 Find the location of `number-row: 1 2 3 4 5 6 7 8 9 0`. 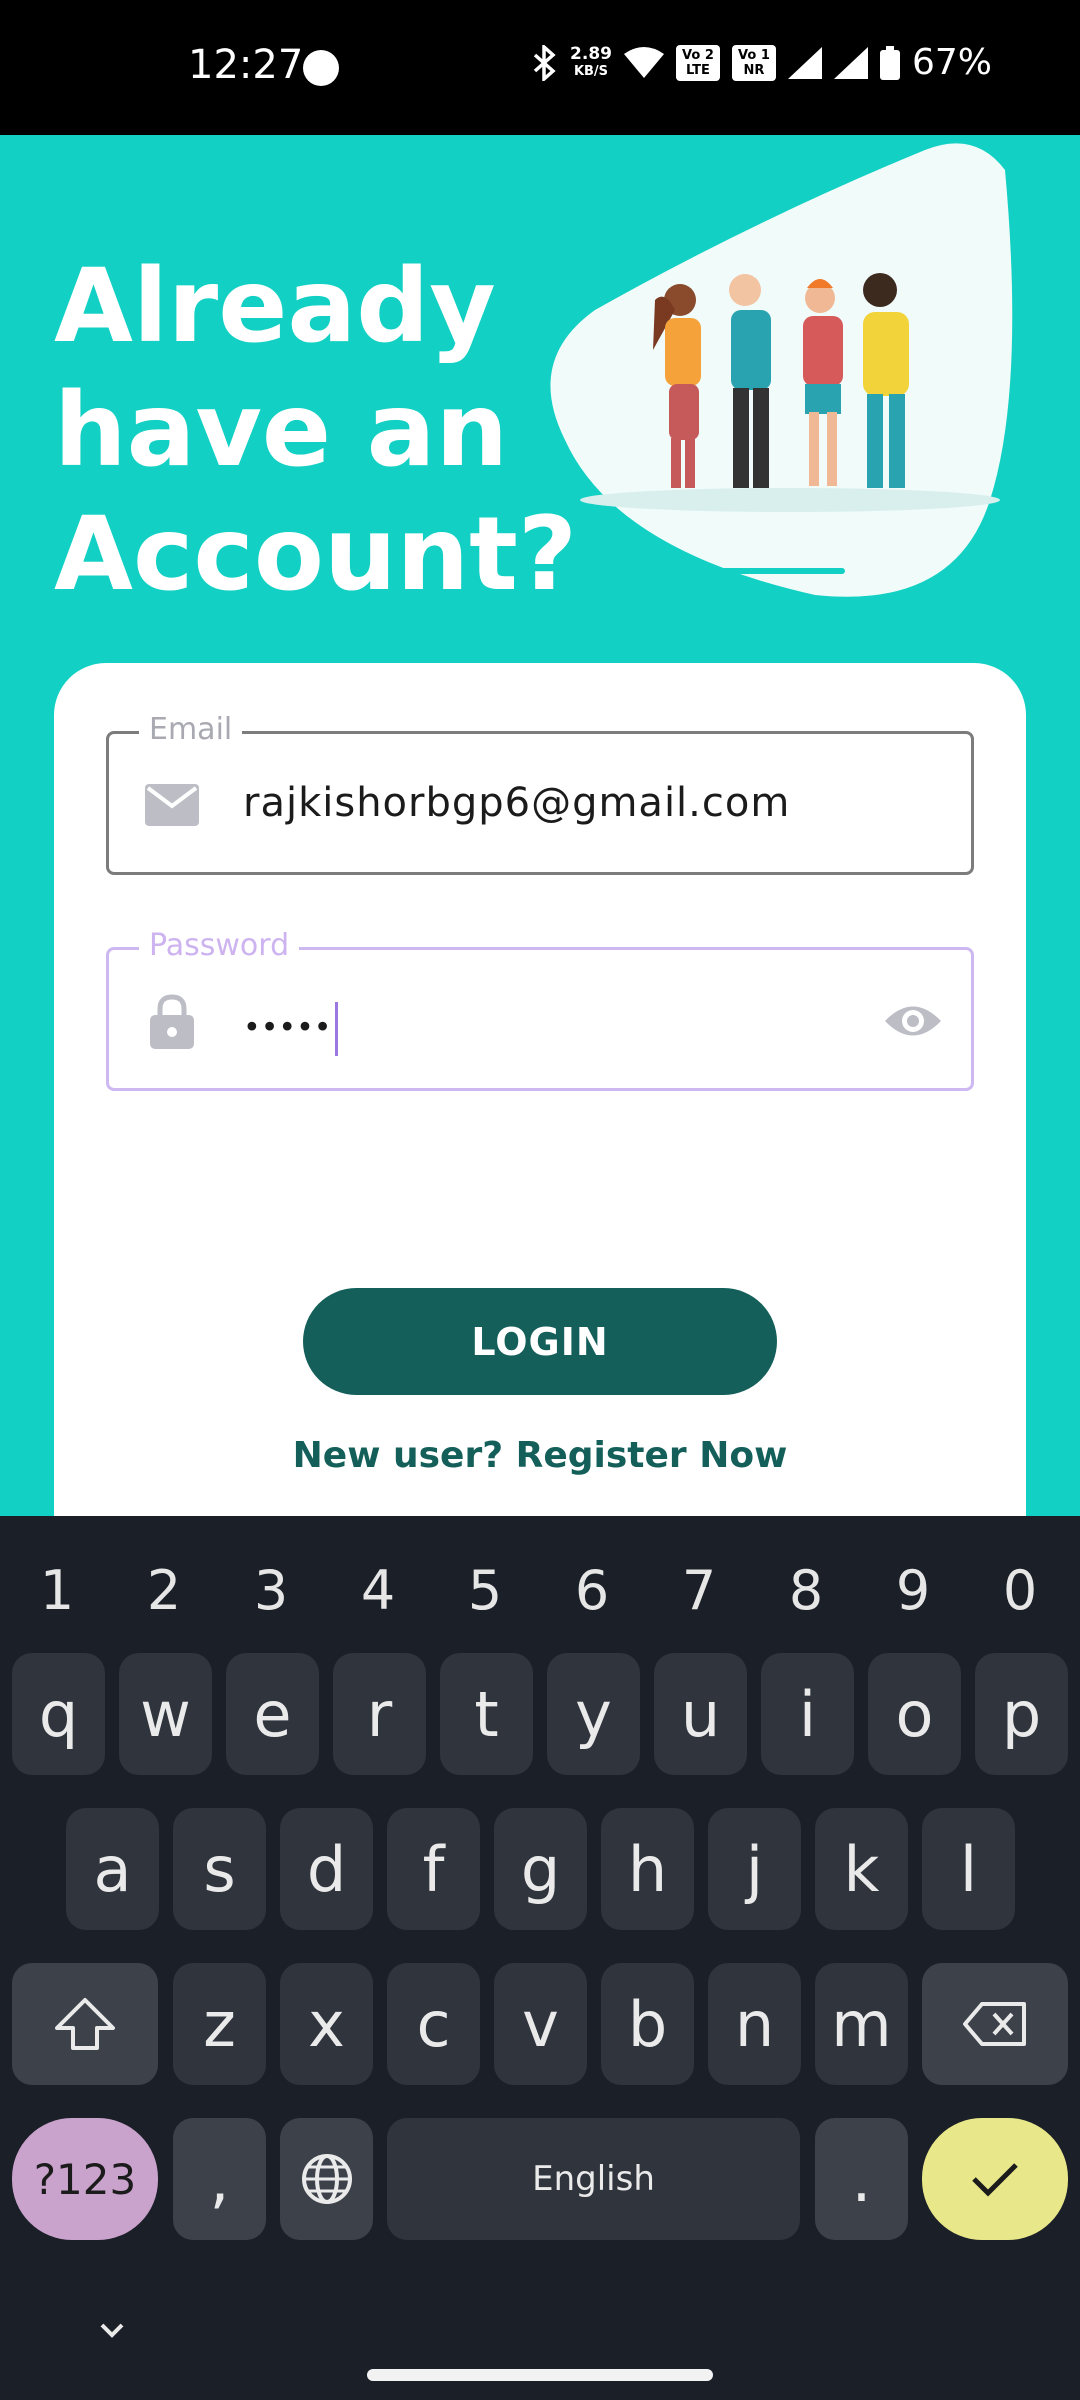

number-row: 1 2 3 4 5 6 7 8 9 0 is located at coordinates (540, 1591).